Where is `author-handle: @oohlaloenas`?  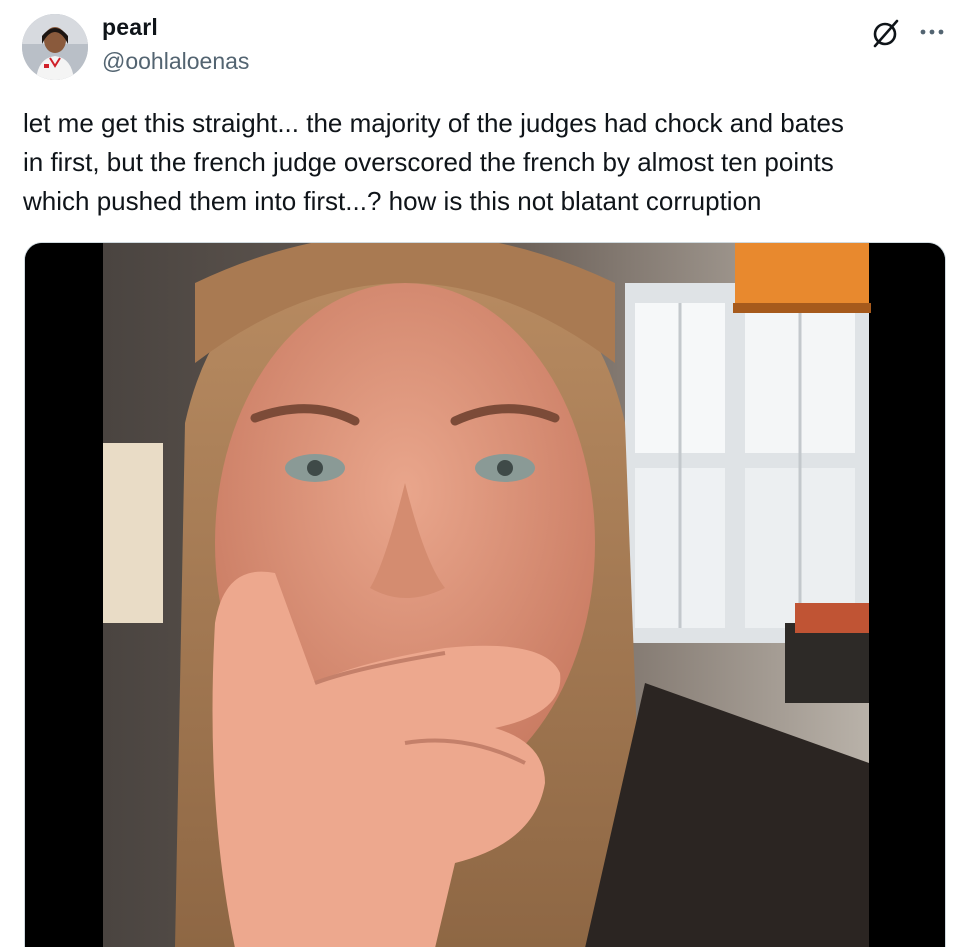
author-handle: @oohlaloenas is located at coordinates (175, 61).